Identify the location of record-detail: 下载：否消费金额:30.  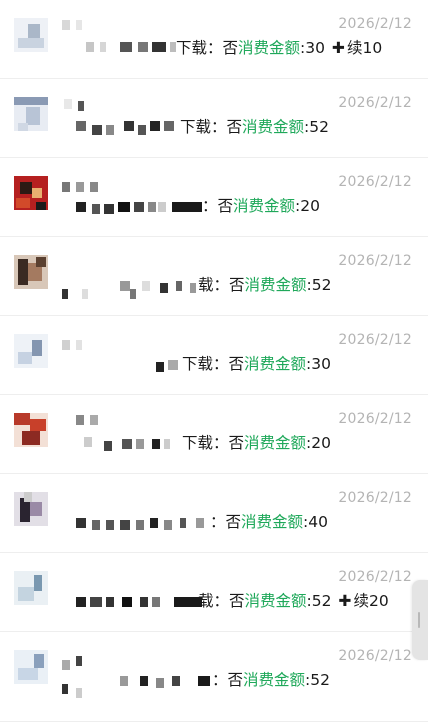
(214, 364).